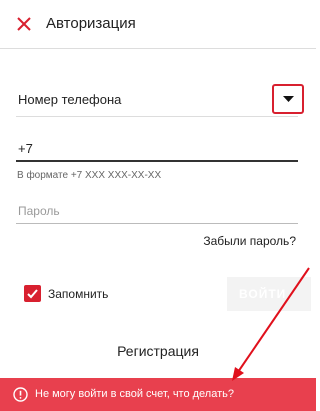 The width and height of the screenshot is (320, 411). What do you see at coordinates (158, 351) in the screenshot?
I see `register-link: Регистрация` at bounding box center [158, 351].